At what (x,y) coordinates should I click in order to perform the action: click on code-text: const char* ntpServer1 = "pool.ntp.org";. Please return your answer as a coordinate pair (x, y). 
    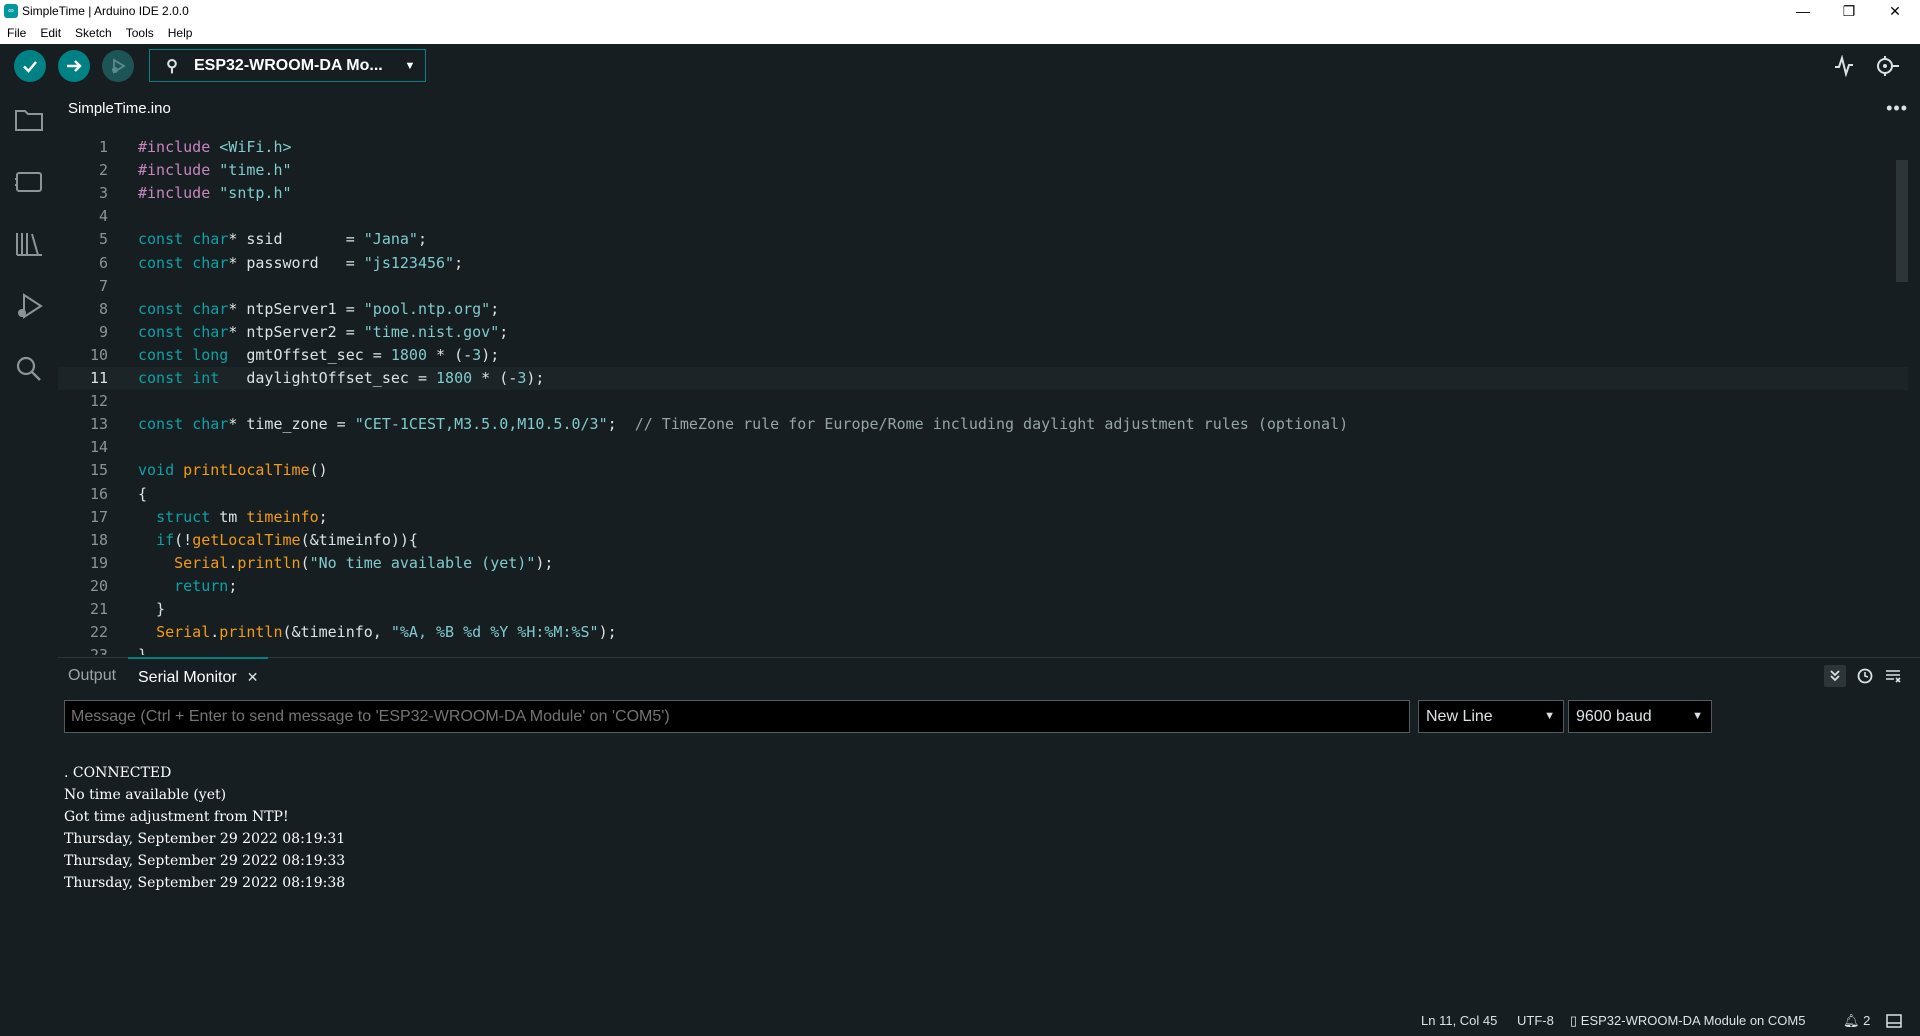
    Looking at the image, I should click on (318, 309).